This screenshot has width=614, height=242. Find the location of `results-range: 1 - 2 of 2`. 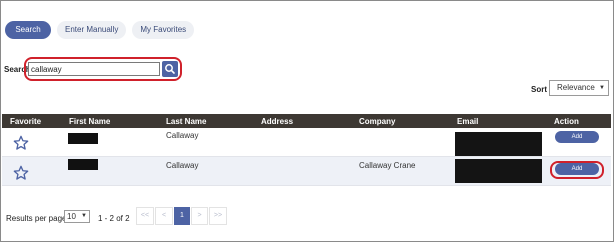

results-range: 1 - 2 of 2 is located at coordinates (114, 218).